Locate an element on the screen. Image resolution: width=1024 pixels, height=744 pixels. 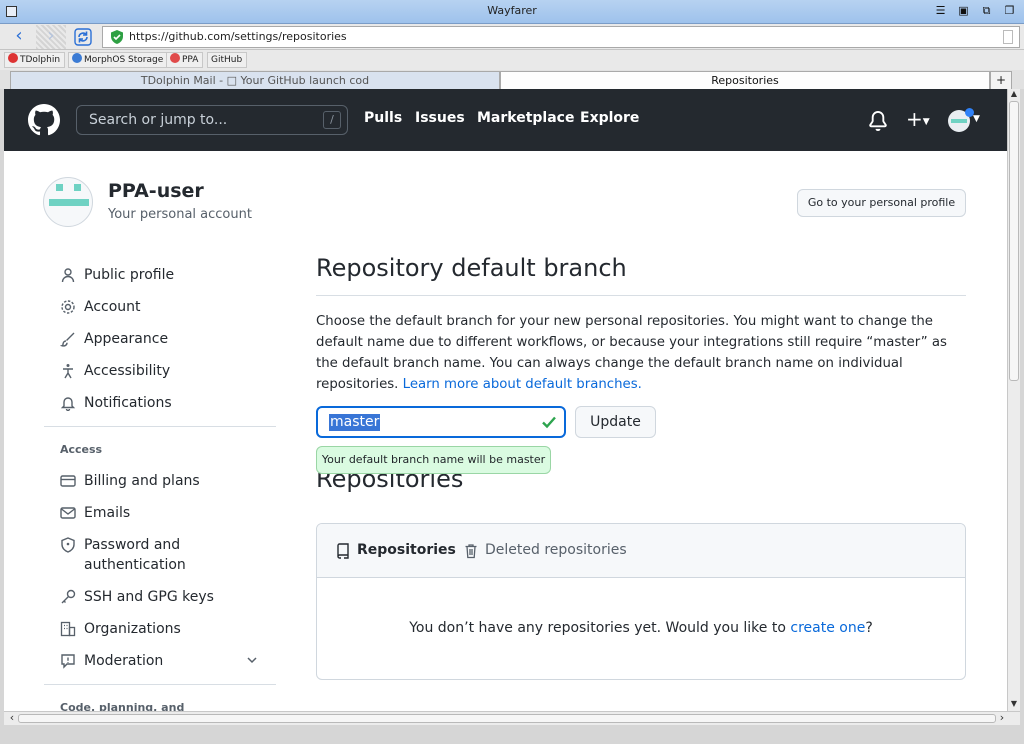
window-depth-icon: ❐ is located at coordinates (1009, 11).